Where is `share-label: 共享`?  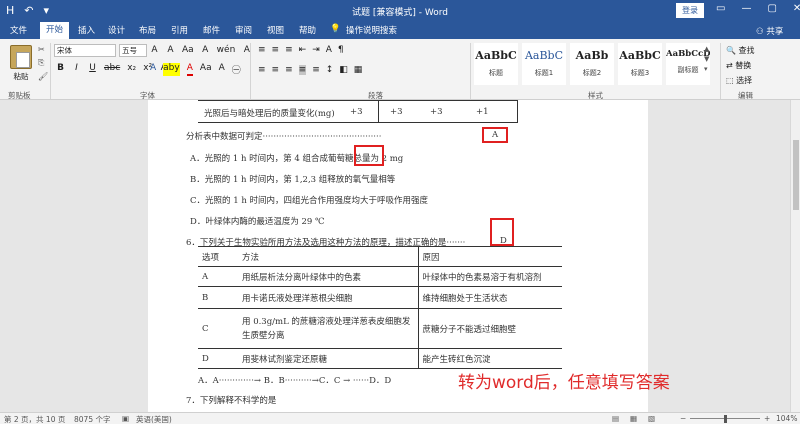 share-label: 共享 is located at coordinates (775, 32).